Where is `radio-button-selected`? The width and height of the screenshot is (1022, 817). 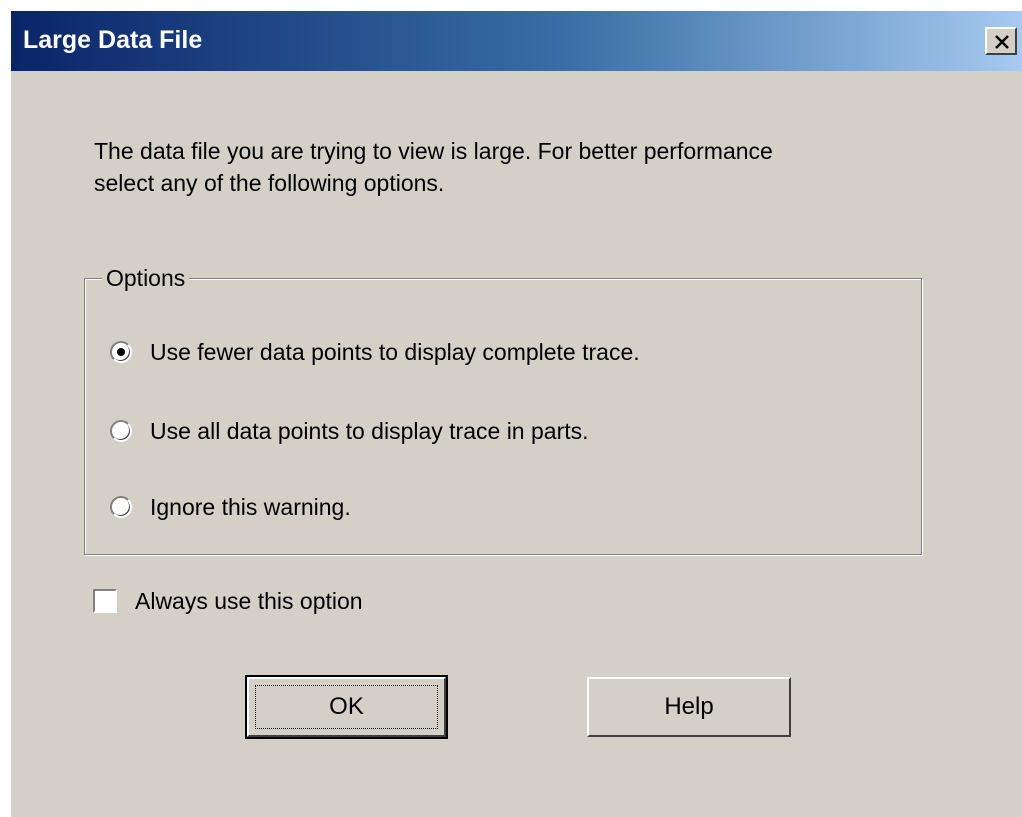
radio-button-selected is located at coordinates (121, 352).